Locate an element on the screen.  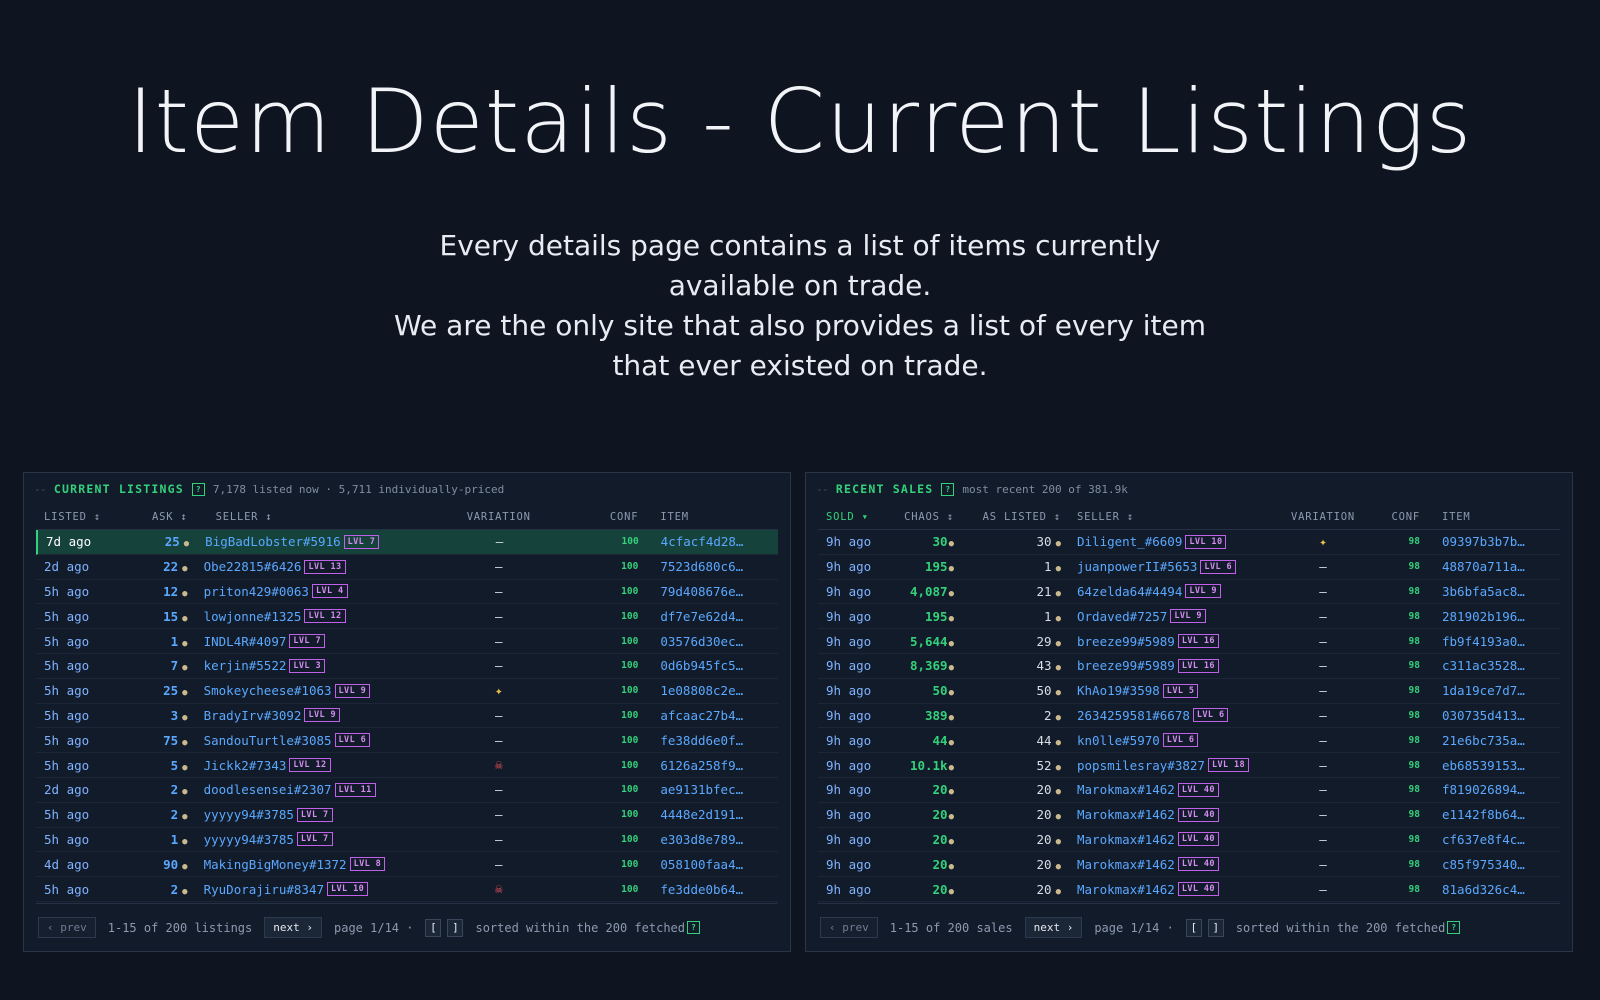
seller-link: Jickk2#7343 is located at coordinates (245, 765).